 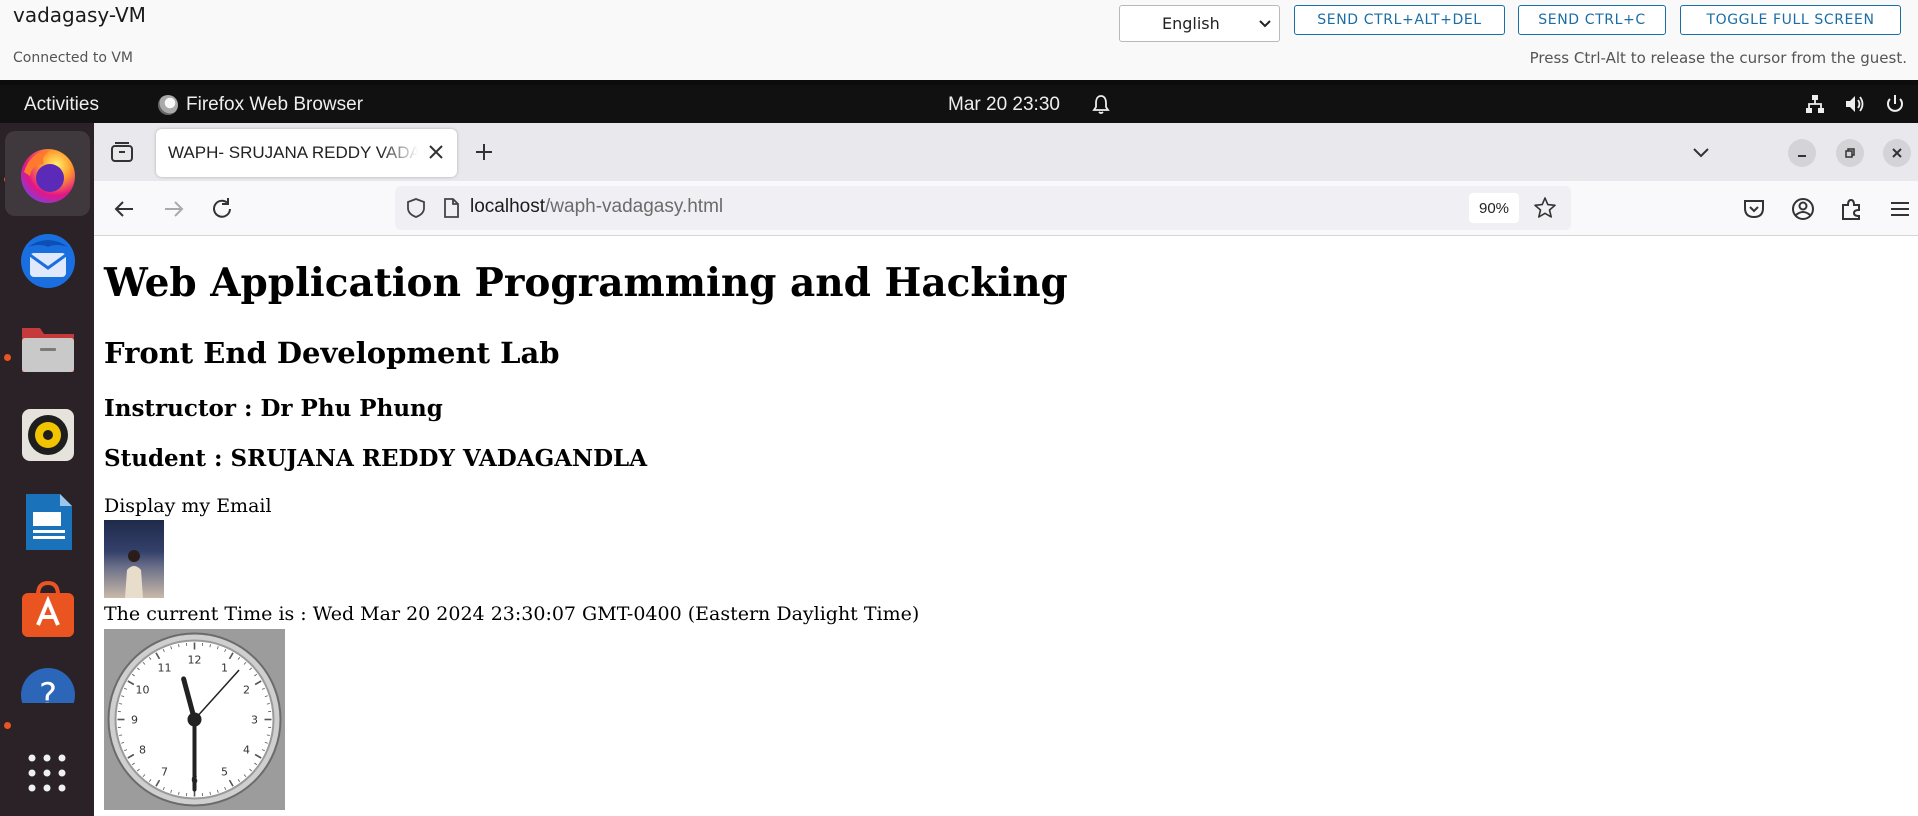 What do you see at coordinates (1545, 208) in the screenshot?
I see `star-icon` at bounding box center [1545, 208].